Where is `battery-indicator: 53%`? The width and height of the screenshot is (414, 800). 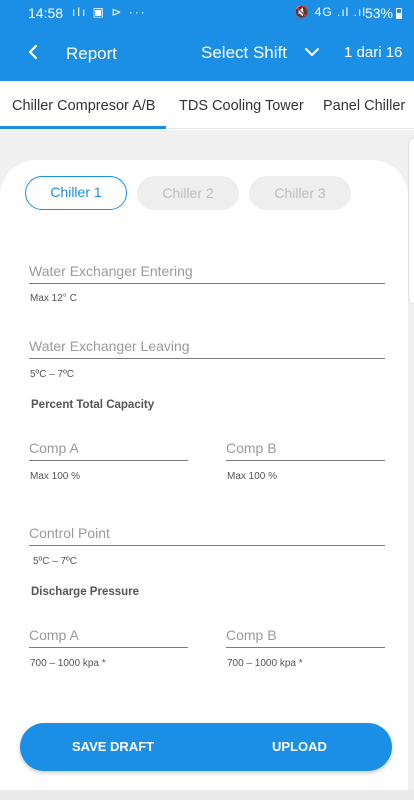 battery-indicator: 53% is located at coordinates (383, 13).